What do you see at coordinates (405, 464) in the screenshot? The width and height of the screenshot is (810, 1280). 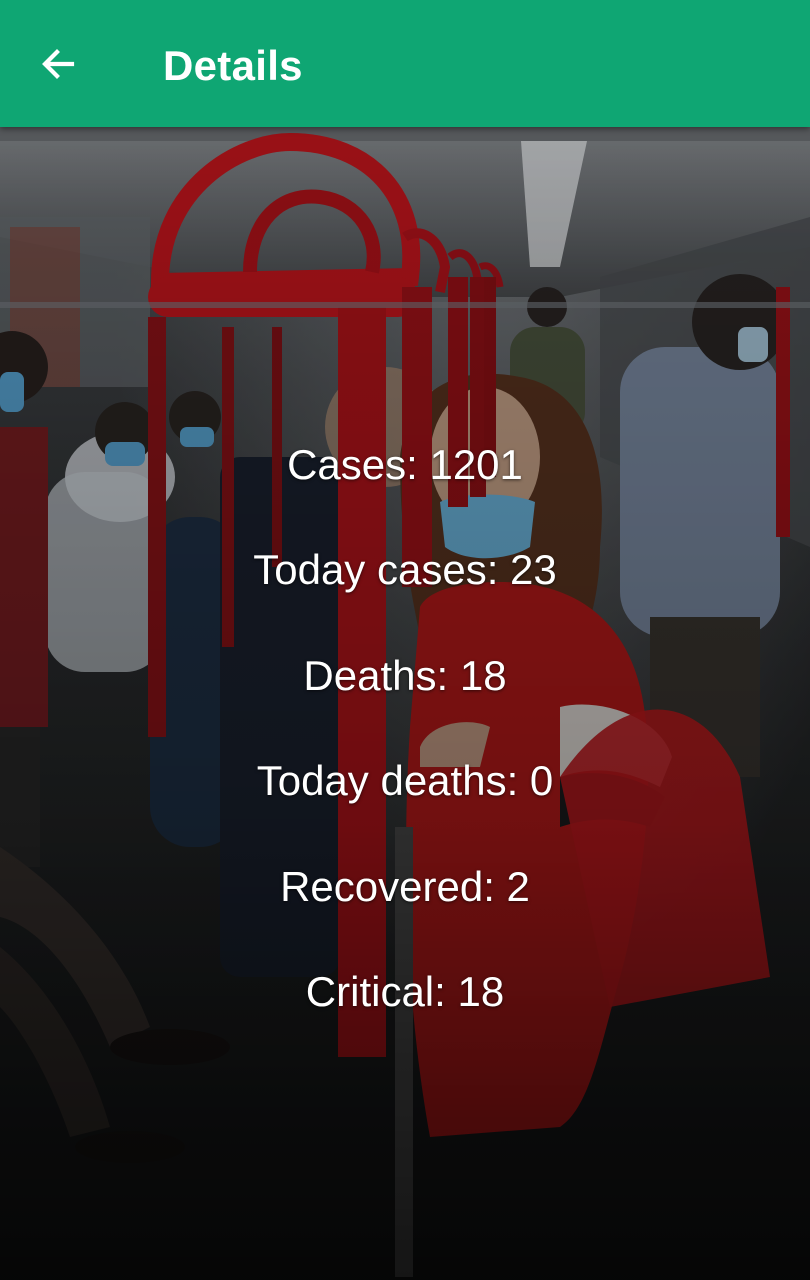 I see `cases-stat: Cases: 1201` at bounding box center [405, 464].